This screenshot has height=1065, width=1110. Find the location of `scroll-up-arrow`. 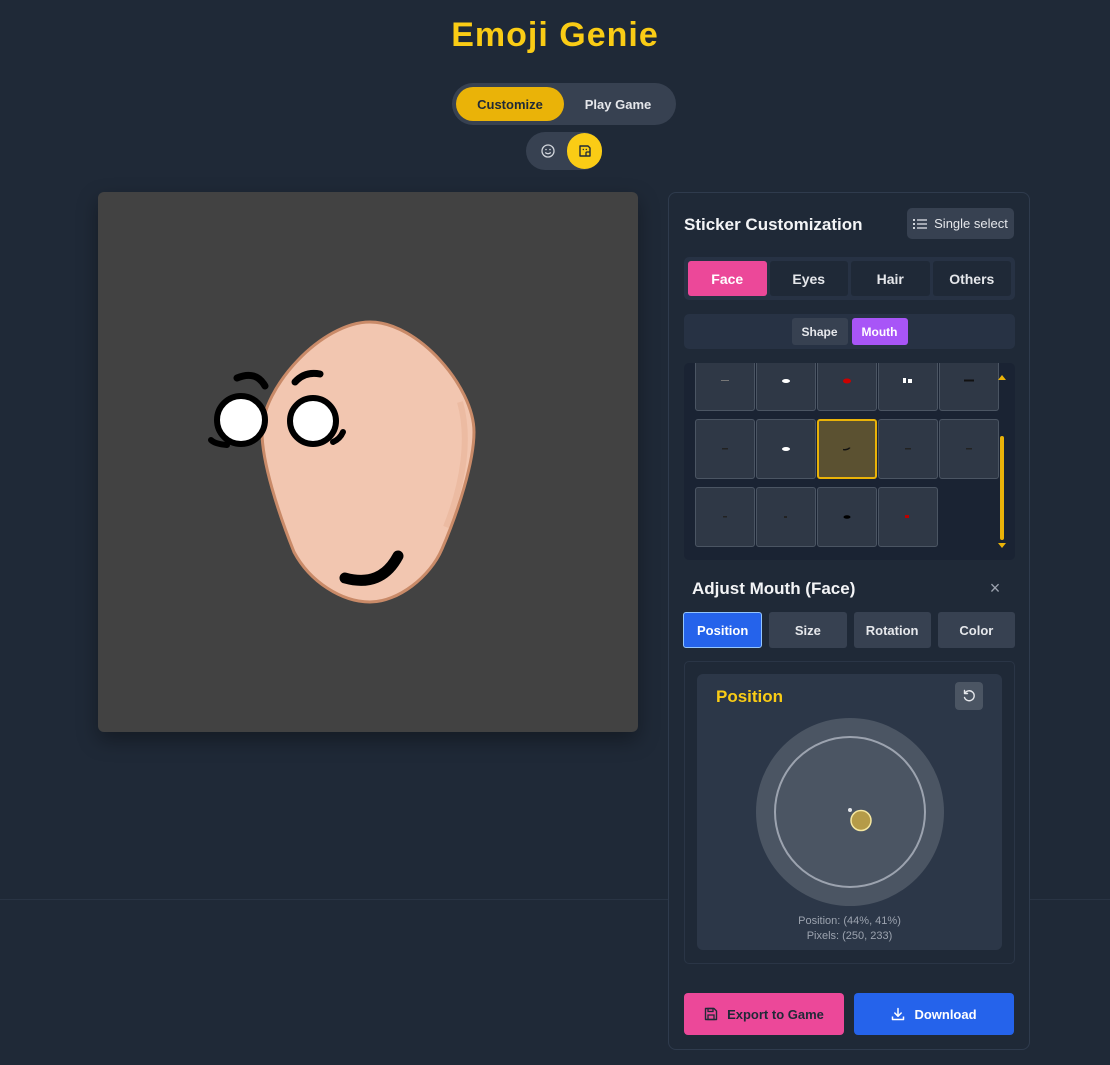

scroll-up-arrow is located at coordinates (1002, 377).